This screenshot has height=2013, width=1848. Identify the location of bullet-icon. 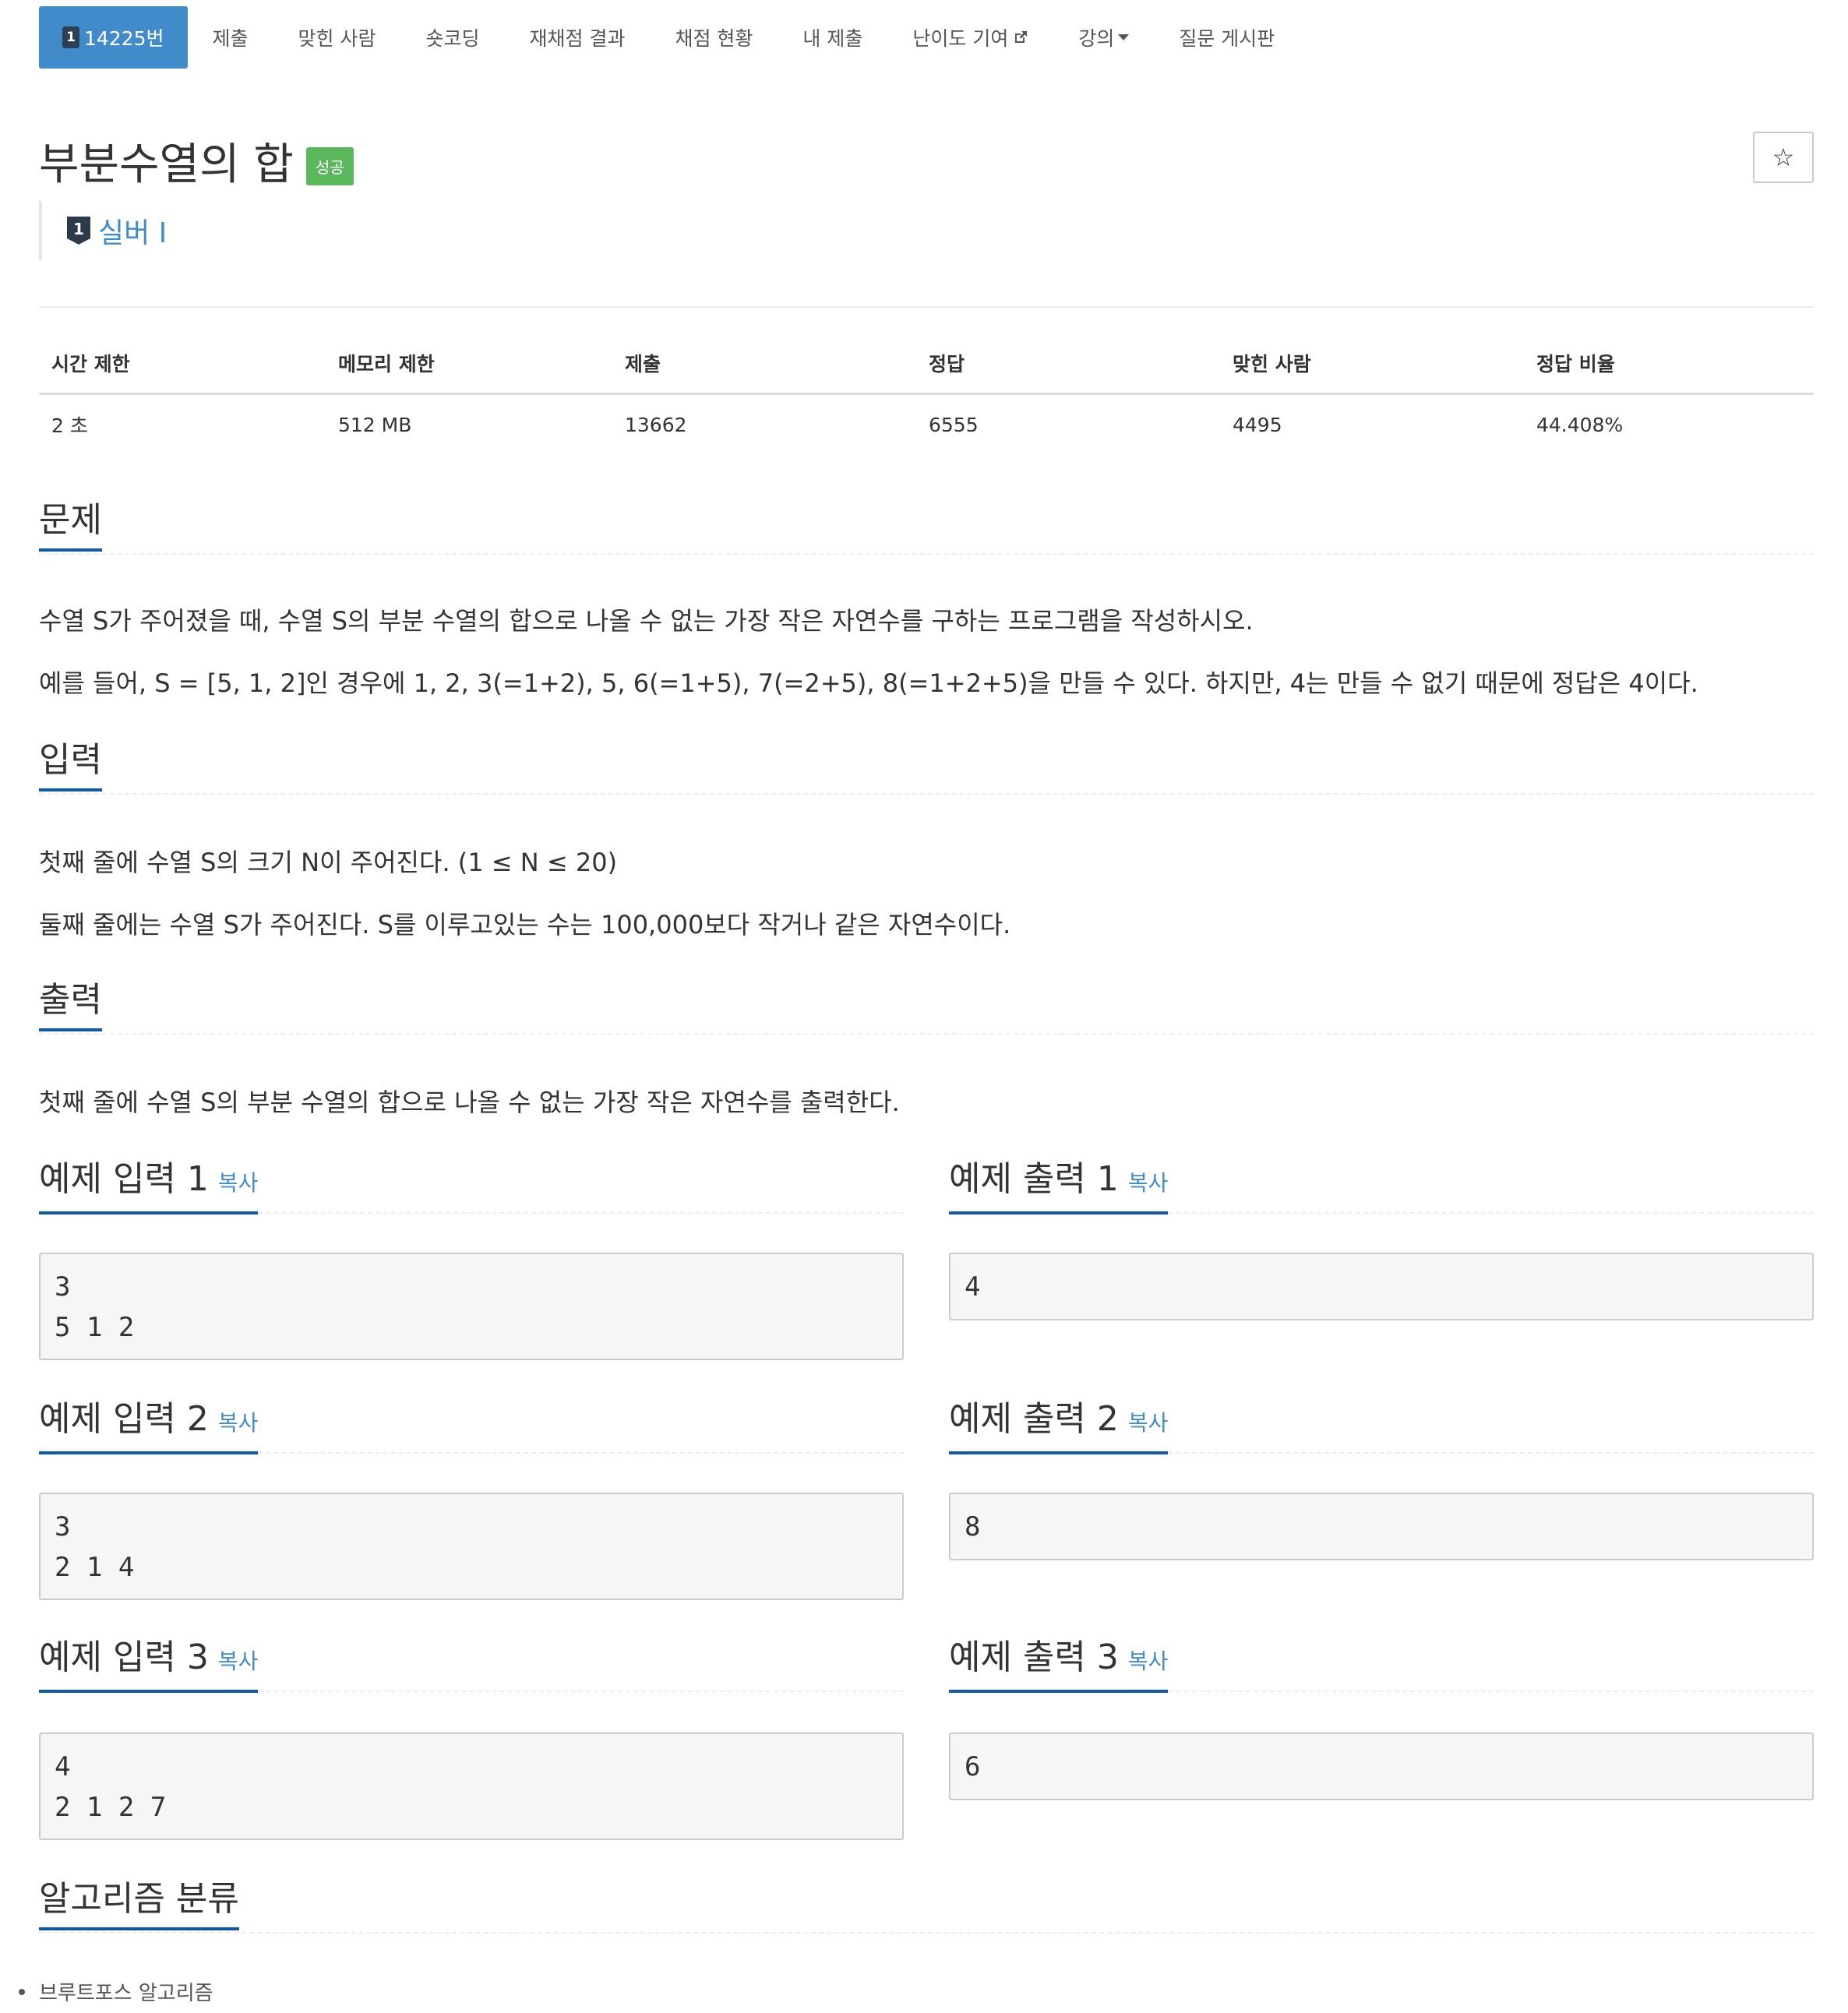
(22, 1991).